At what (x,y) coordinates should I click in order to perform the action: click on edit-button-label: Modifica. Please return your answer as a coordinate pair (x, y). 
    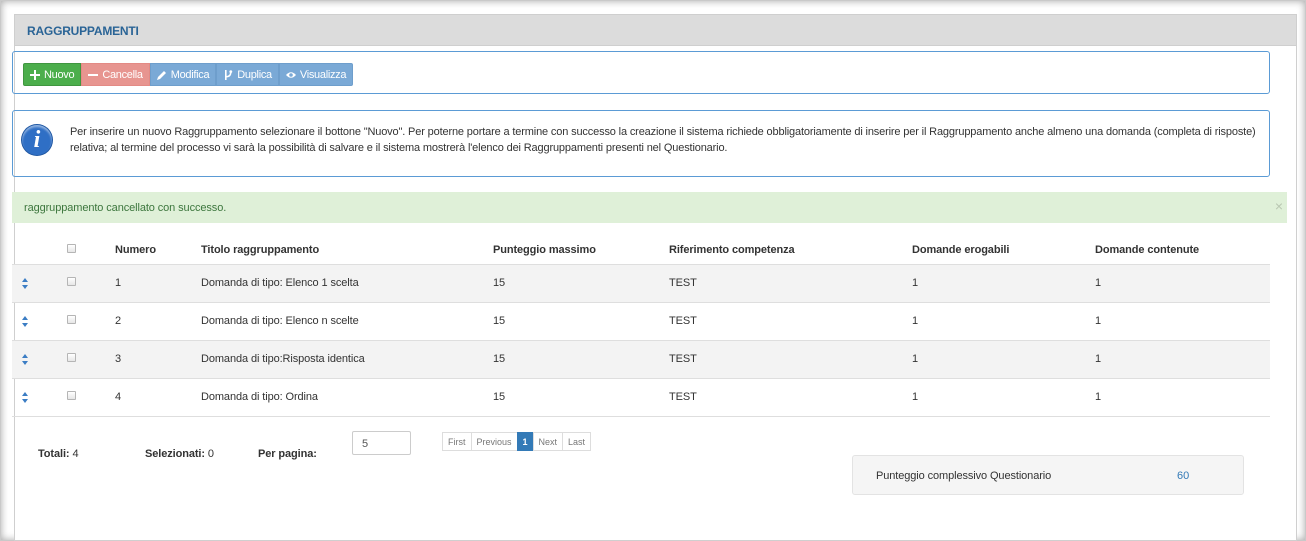
    Looking at the image, I should click on (190, 74).